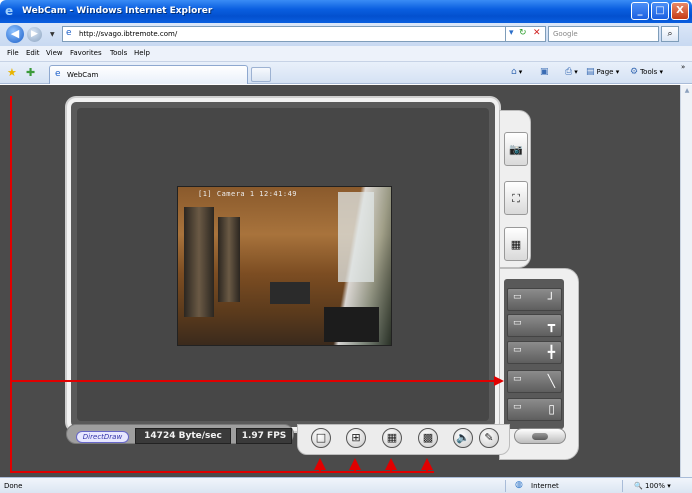 This screenshot has height=493, width=692. I want to click on settings-button: ▦, so click(516, 244).